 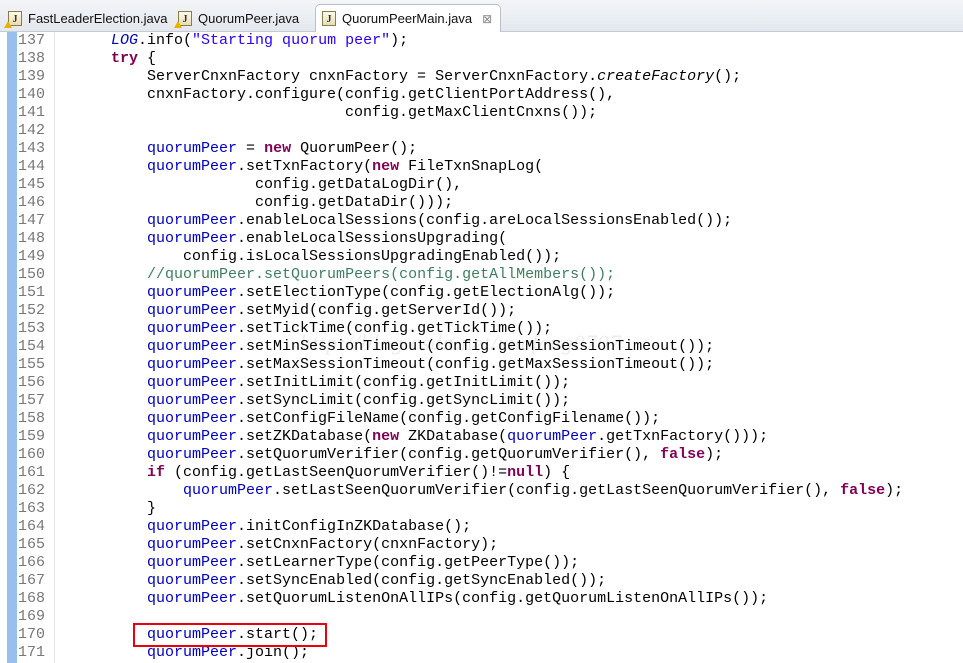 What do you see at coordinates (156, 472) in the screenshot?
I see `code-token: if` at bounding box center [156, 472].